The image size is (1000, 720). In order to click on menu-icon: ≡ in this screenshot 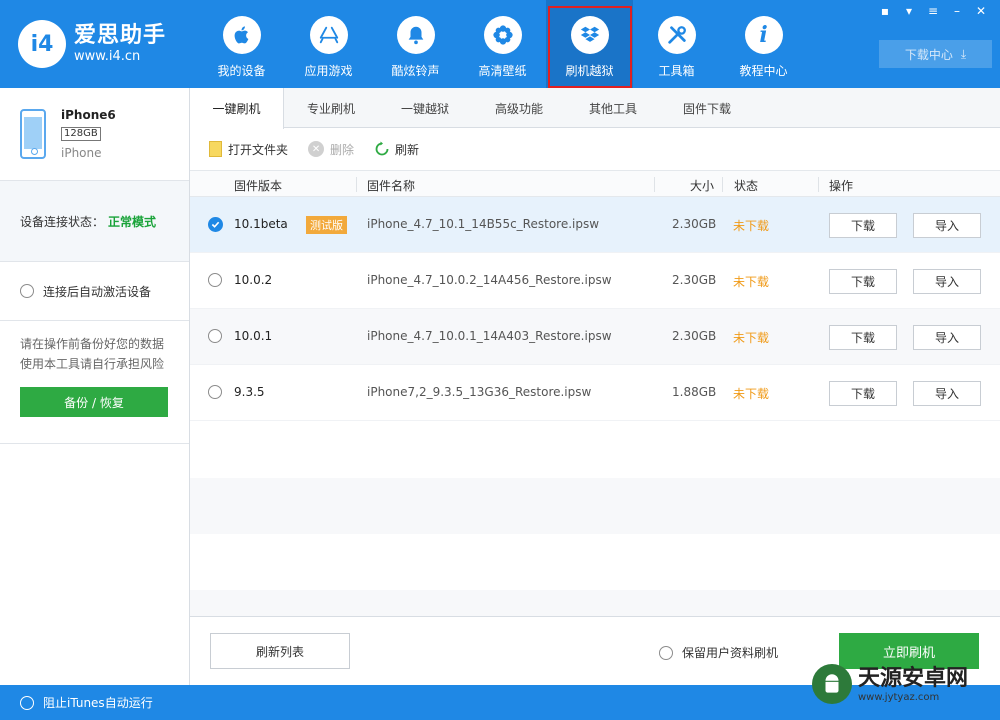, I will do `click(933, 11)`.